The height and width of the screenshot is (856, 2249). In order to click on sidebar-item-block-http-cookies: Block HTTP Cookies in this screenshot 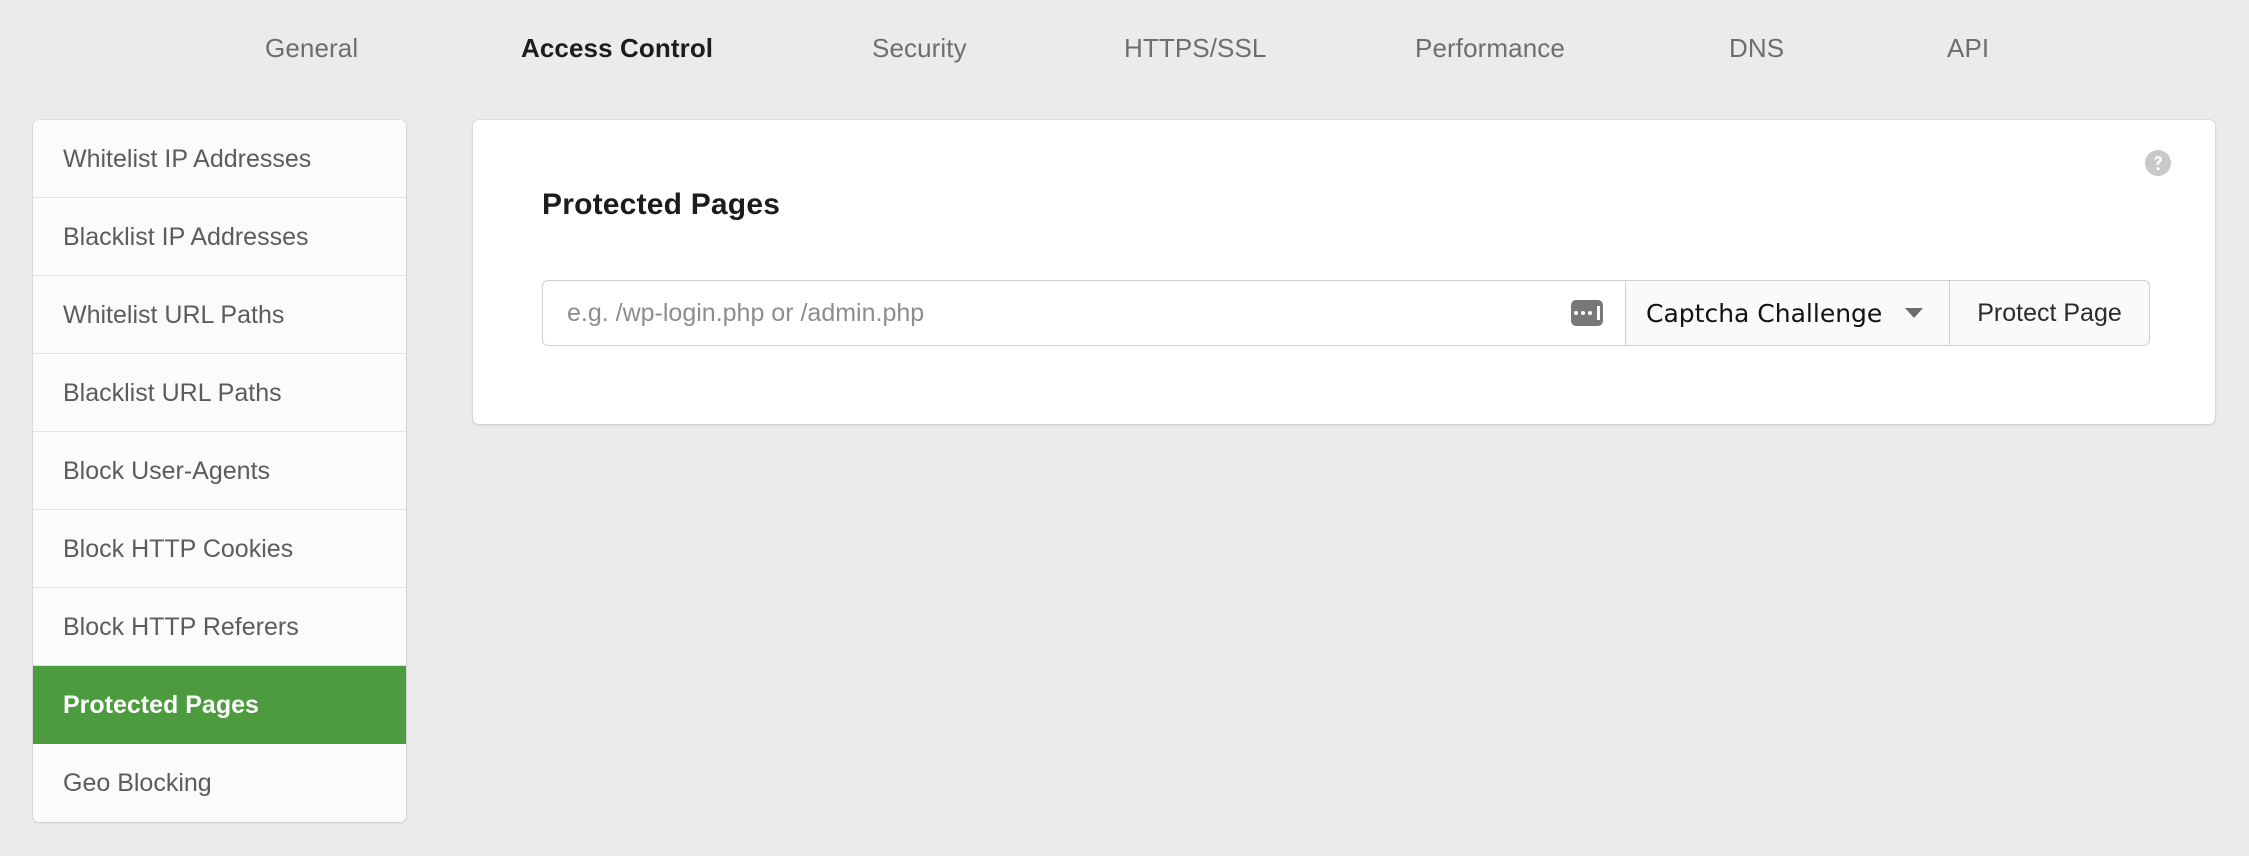, I will do `click(219, 549)`.